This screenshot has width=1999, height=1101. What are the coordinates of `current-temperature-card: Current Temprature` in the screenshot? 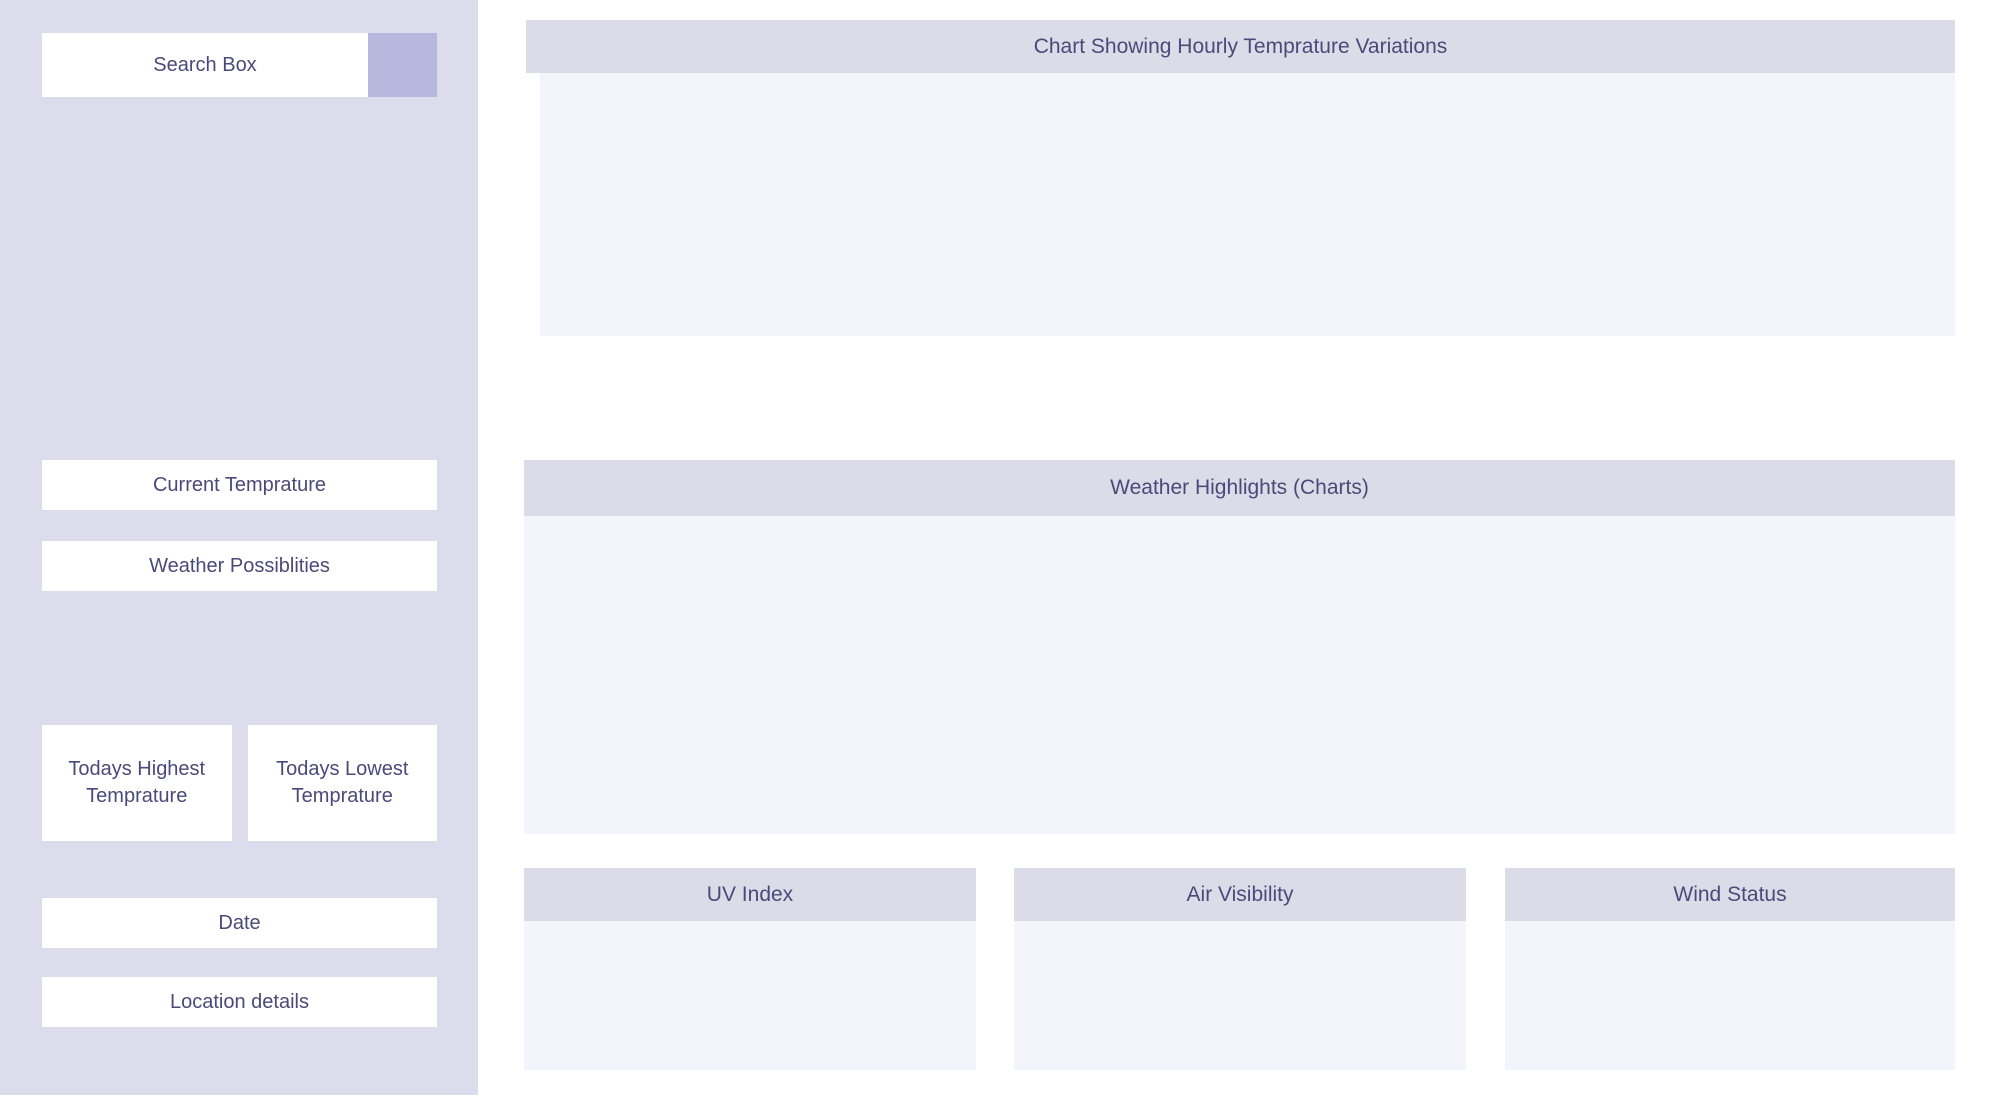 It's located at (239, 485).